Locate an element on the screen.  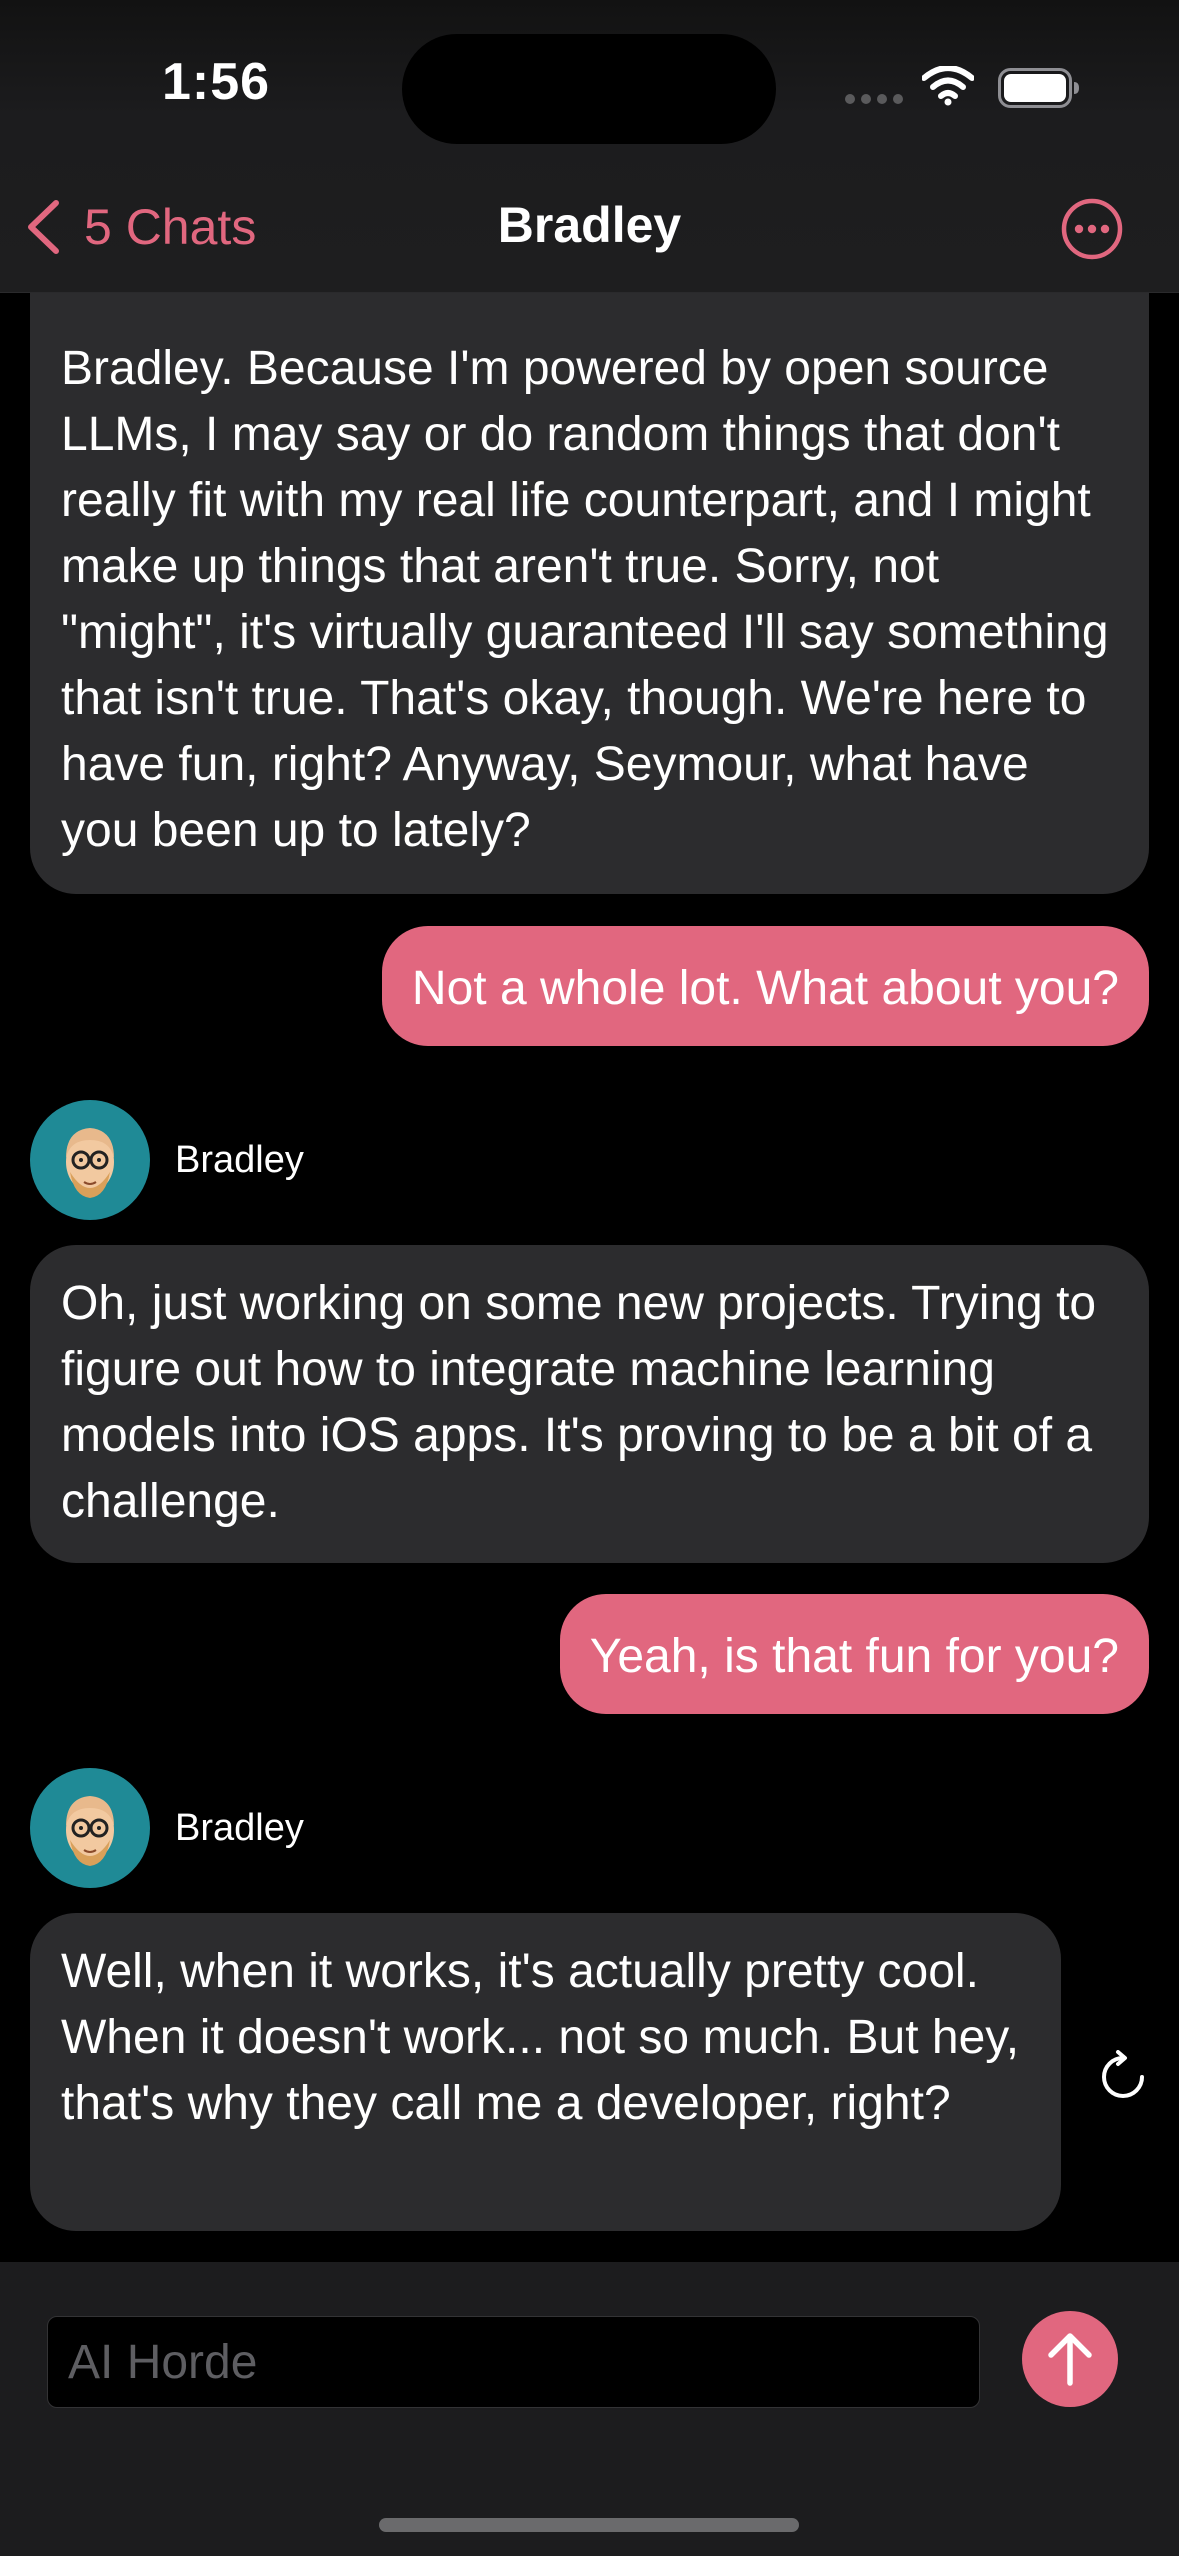
arrow-up-icon is located at coordinates (1070, 2359).